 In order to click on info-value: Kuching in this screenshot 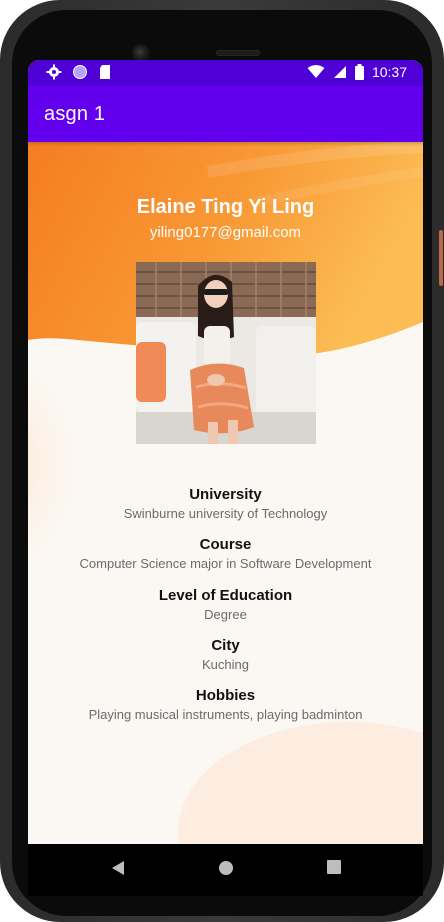, I will do `click(225, 664)`.